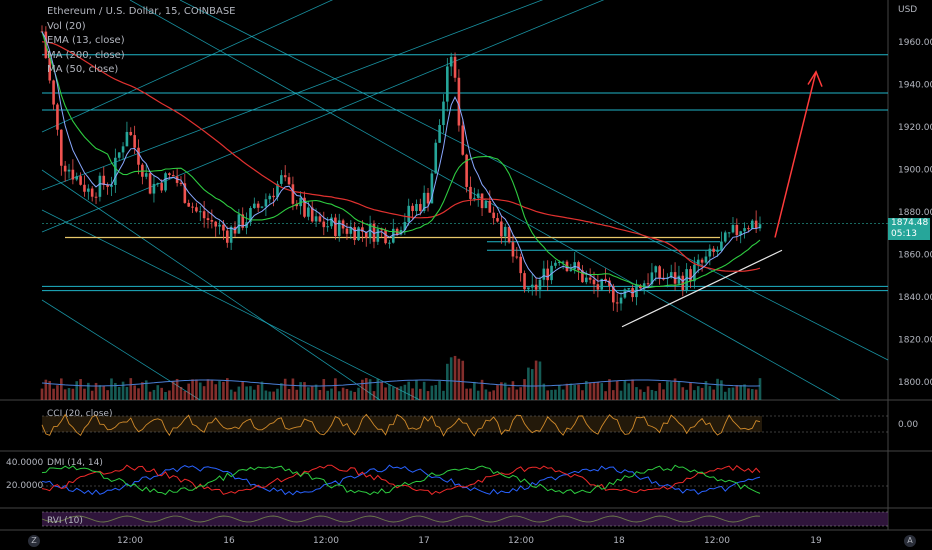 The width and height of the screenshot is (932, 550). What do you see at coordinates (401, 383) in the screenshot?
I see `volume-ma-line` at bounding box center [401, 383].